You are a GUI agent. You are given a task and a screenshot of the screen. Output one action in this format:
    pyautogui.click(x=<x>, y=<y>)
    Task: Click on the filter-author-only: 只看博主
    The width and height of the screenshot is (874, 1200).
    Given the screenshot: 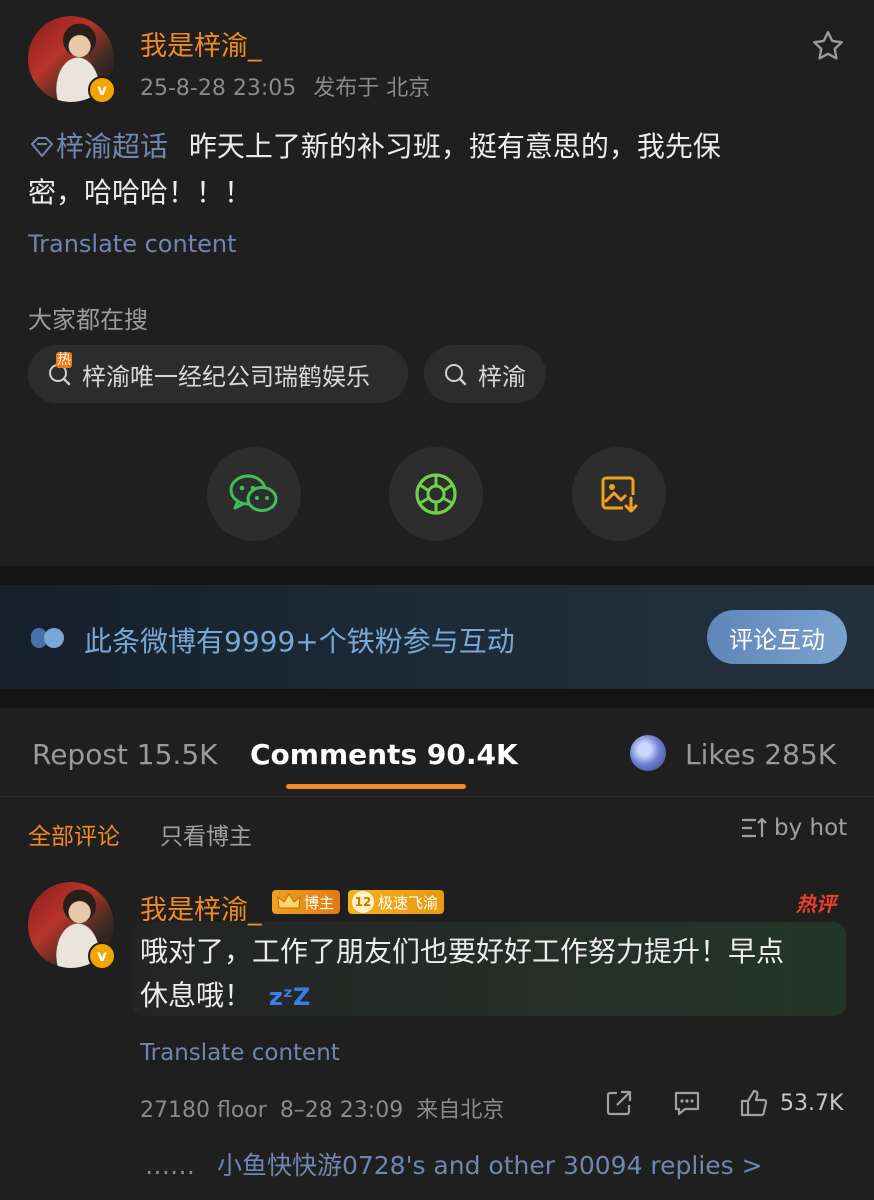 What is the action you would take?
    pyautogui.click(x=206, y=834)
    